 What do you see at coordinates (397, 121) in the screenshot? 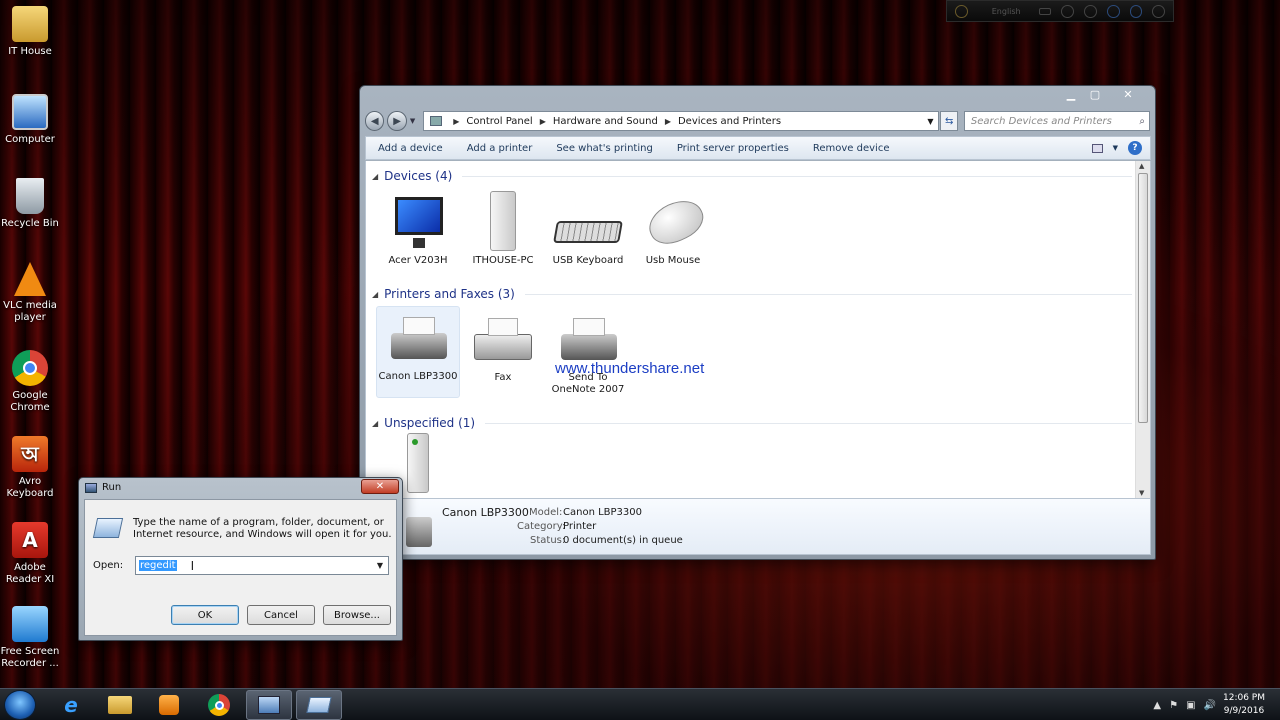
I see `forward-button: ▶` at bounding box center [397, 121].